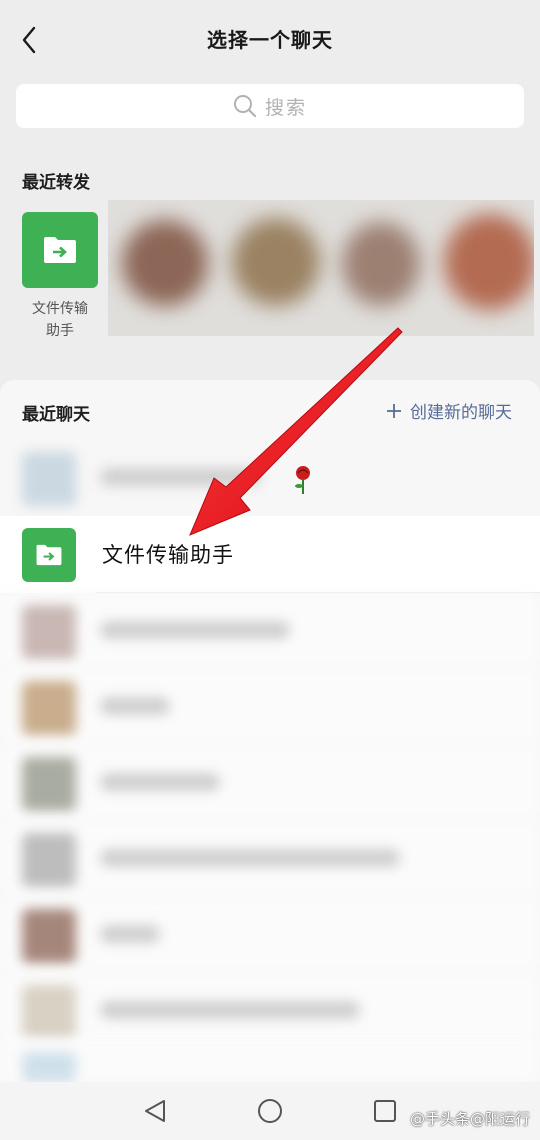 Image resolution: width=540 pixels, height=1140 pixels. Describe the element at coordinates (321, 268) in the screenshot. I see `blurred-recent-contacts` at that location.